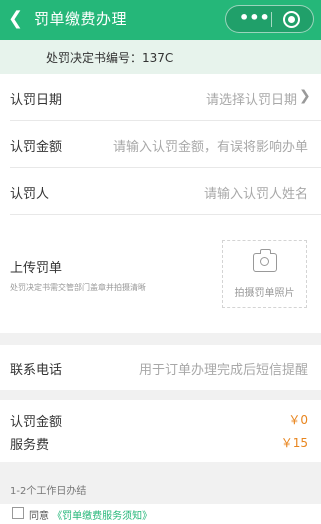 This screenshot has width=321, height=524. Describe the element at coordinates (251, 98) in the screenshot. I see `date-picker: 请选择认罚日期` at that location.